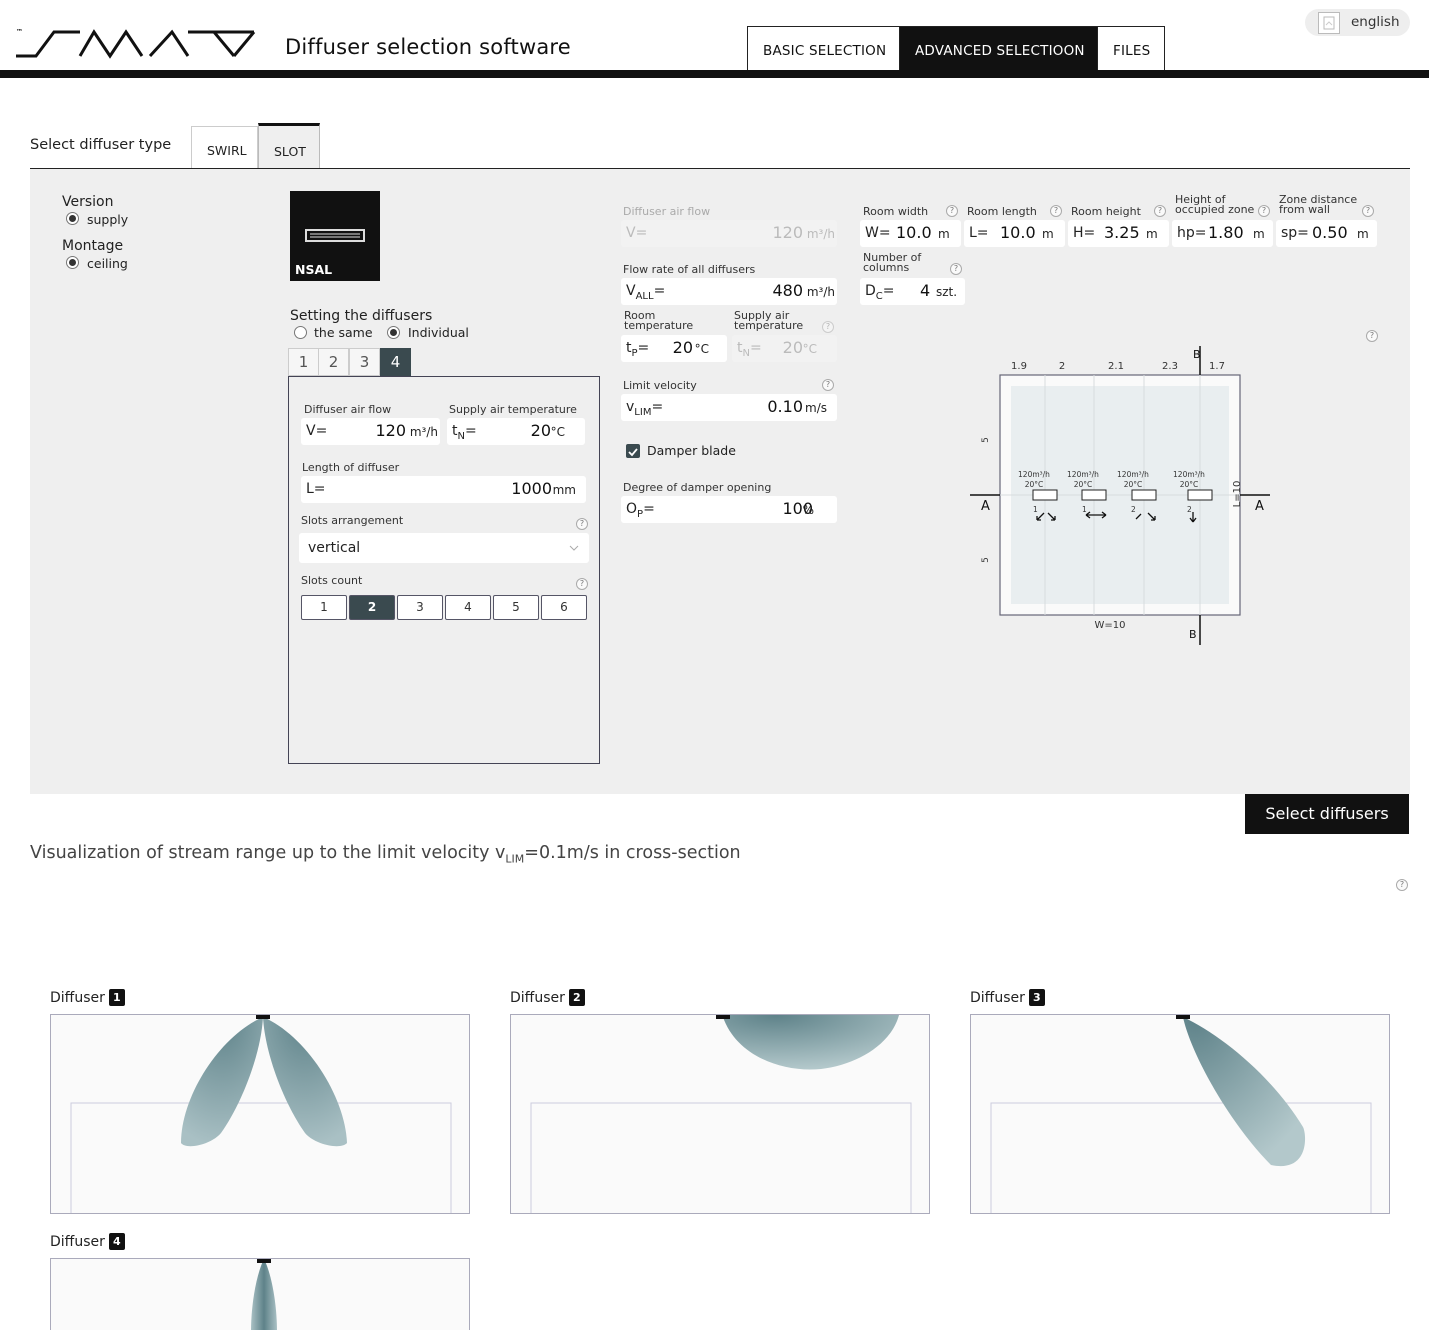 The image size is (1429, 1330). I want to click on select-diffusers-button: Select diffusers, so click(1327, 814).